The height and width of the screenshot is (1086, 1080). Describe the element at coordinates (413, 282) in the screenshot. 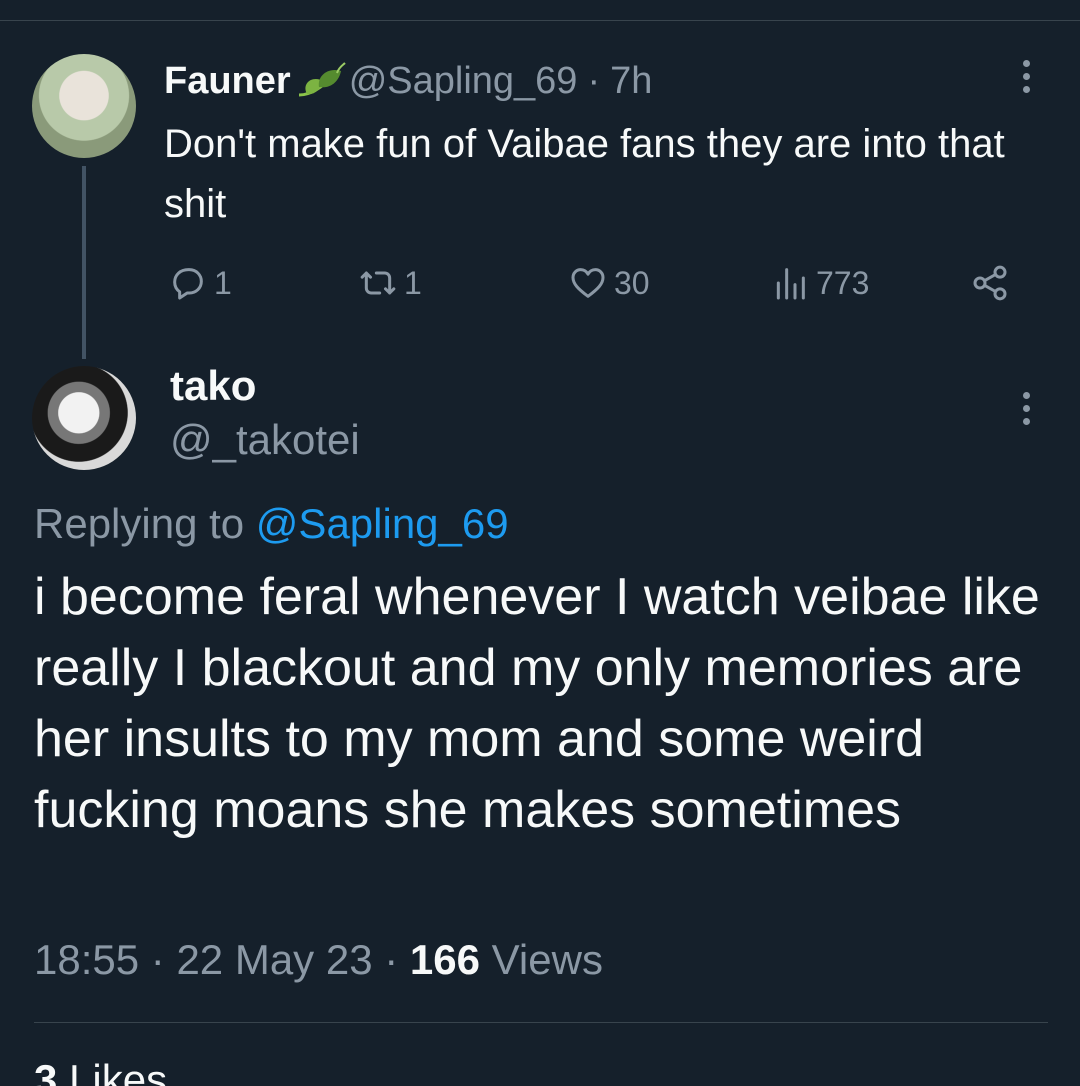

I see `retweet-count: 1` at that location.